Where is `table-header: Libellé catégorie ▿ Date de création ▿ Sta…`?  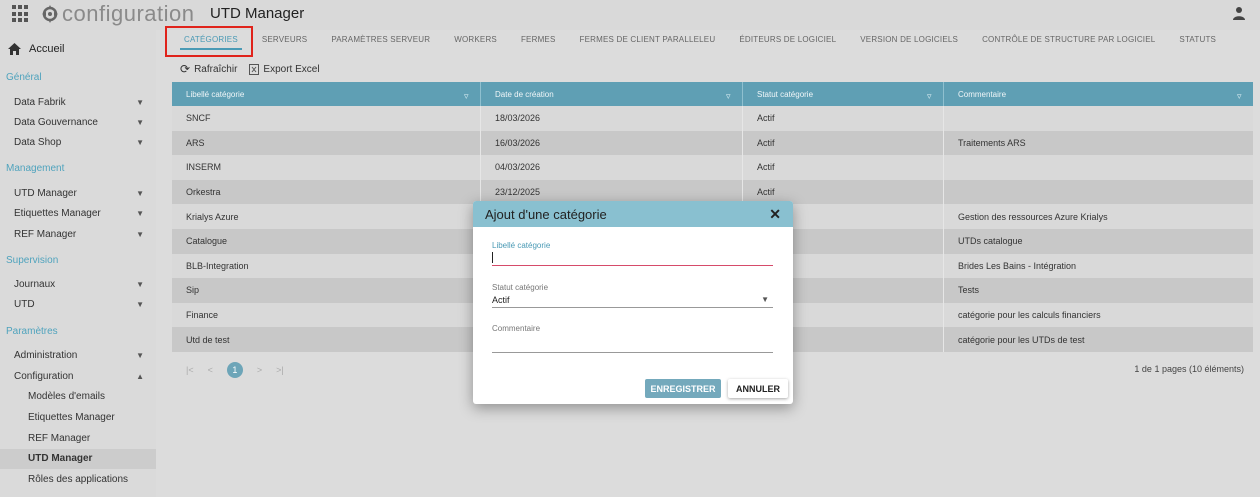 table-header: Libellé catégorie ▿ Date de création ▿ Sta… is located at coordinates (712, 94).